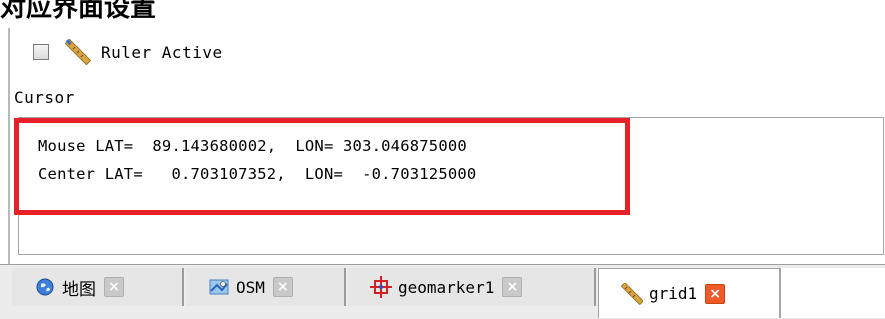  What do you see at coordinates (162, 52) in the screenshot?
I see `ruler-active-label: Ruler Active` at bounding box center [162, 52].